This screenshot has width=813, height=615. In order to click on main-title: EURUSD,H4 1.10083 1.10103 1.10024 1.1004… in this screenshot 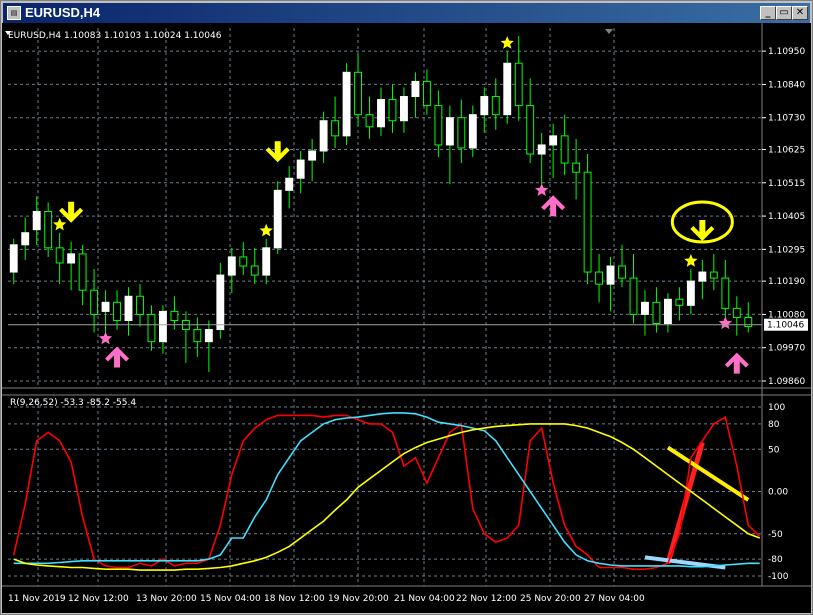, I will do `click(115, 36)`.